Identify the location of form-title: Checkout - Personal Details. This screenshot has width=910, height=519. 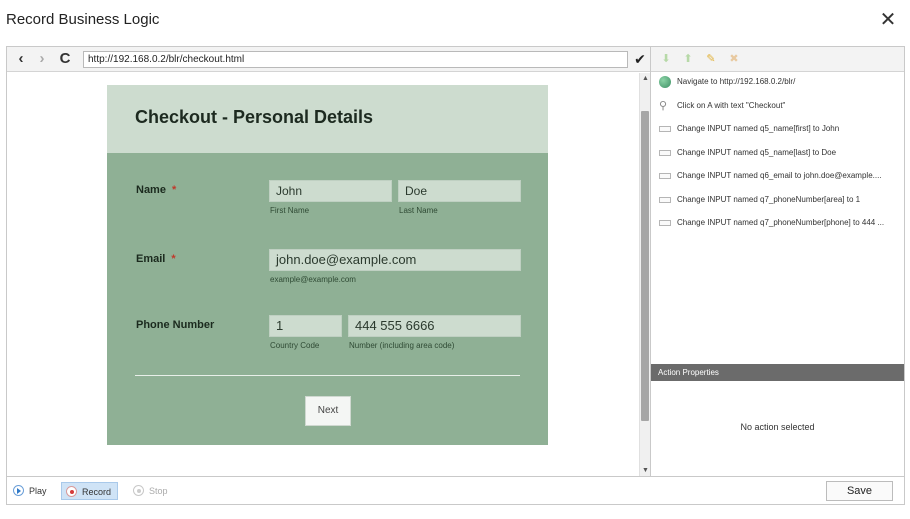
(254, 117).